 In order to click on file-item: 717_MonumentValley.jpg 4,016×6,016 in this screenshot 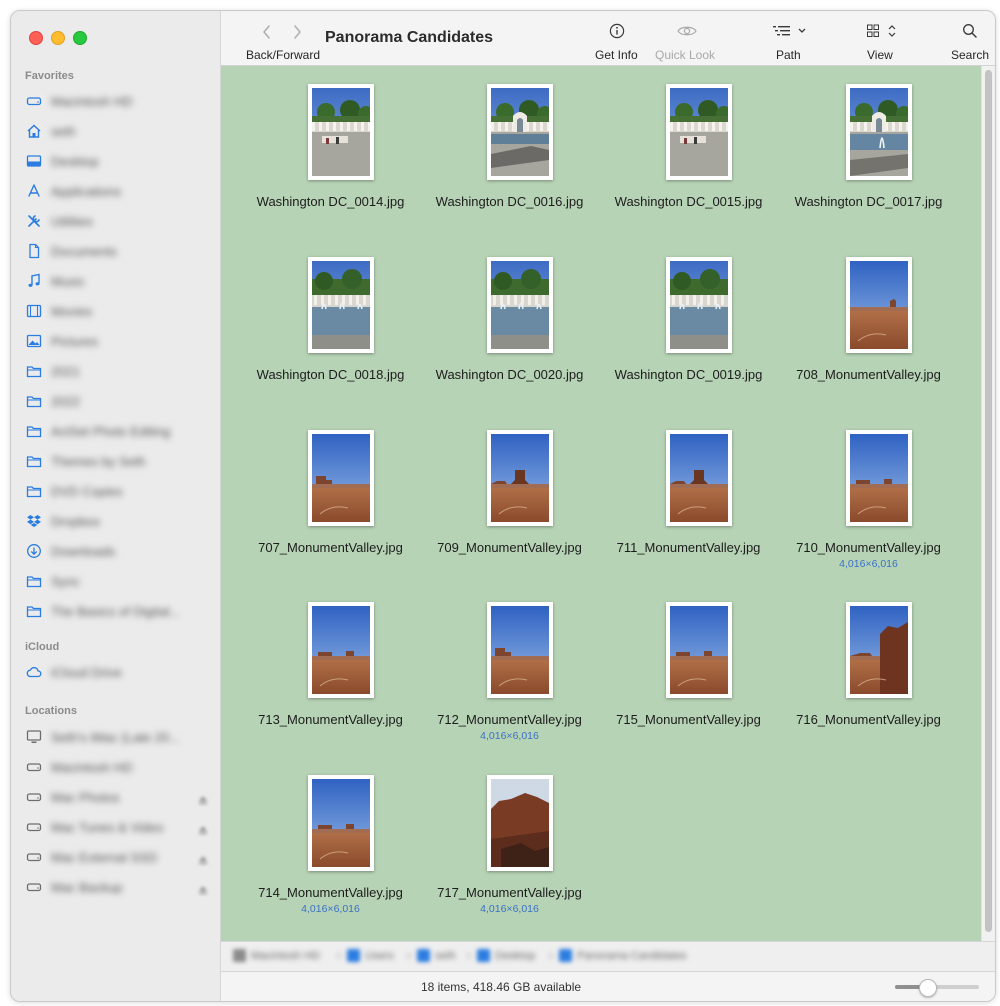, I will do `click(509, 843)`.